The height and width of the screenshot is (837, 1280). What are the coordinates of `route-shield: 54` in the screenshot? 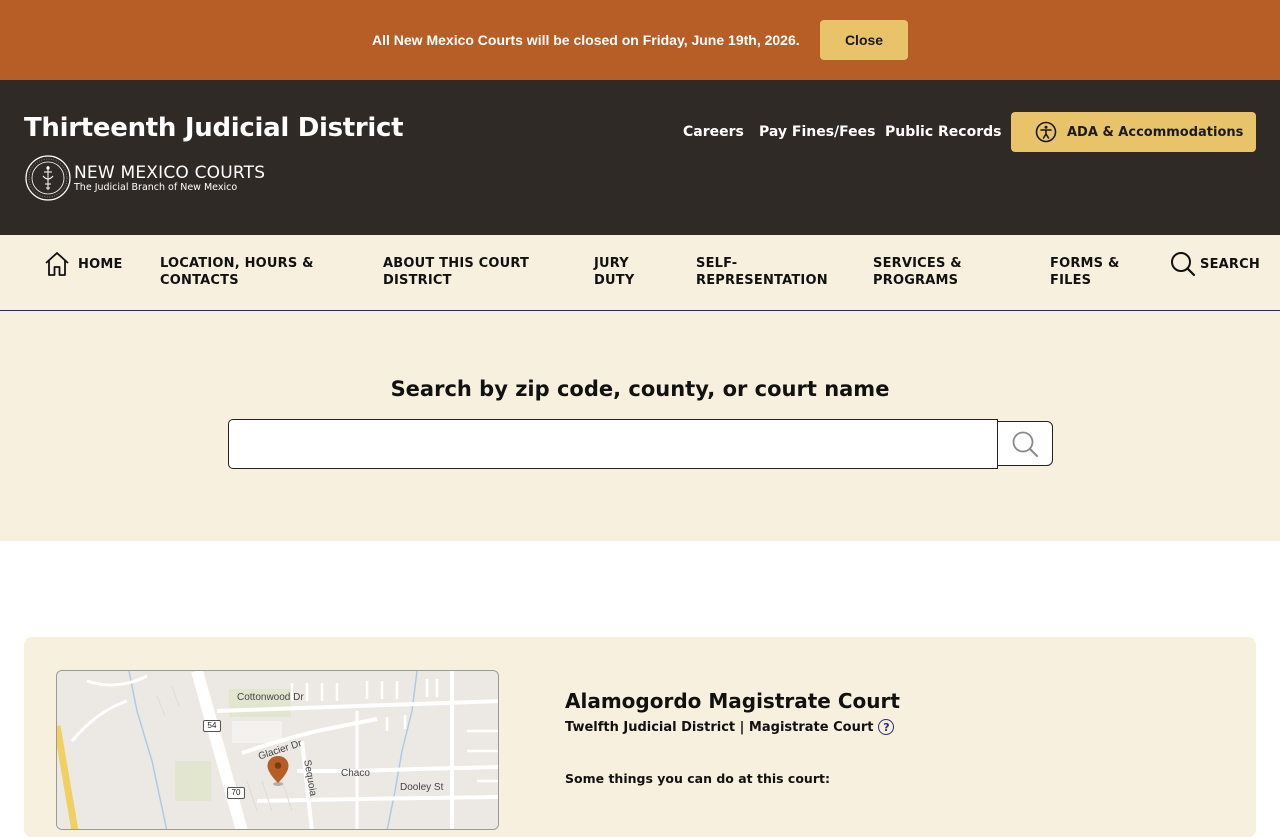 It's located at (212, 726).